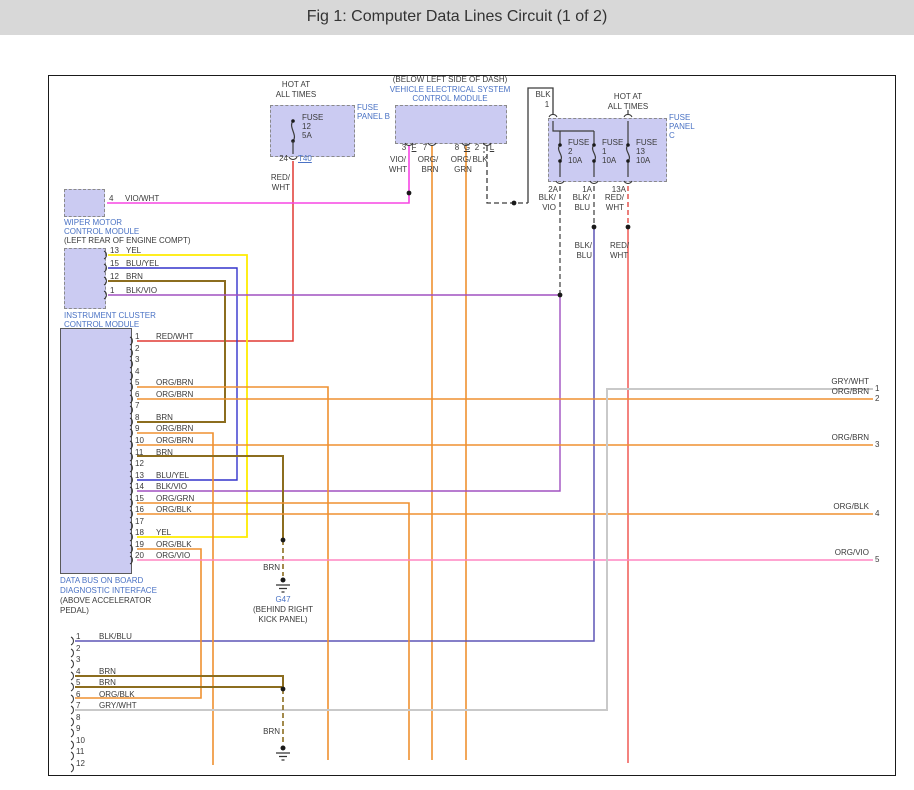  I want to click on vecm-pin-F: F, so click(414, 147).